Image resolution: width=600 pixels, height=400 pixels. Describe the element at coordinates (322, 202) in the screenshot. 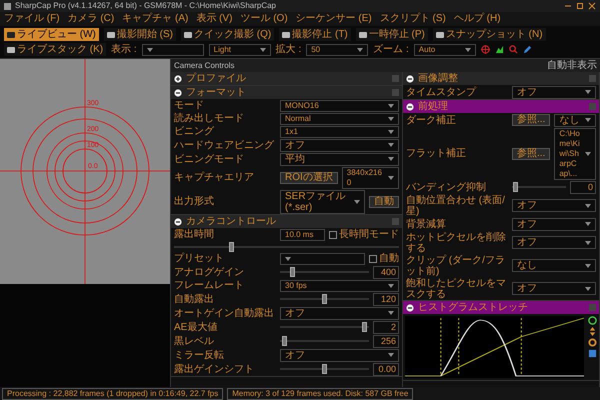

I see `dropdown: SERファイル (*.ser)` at that location.